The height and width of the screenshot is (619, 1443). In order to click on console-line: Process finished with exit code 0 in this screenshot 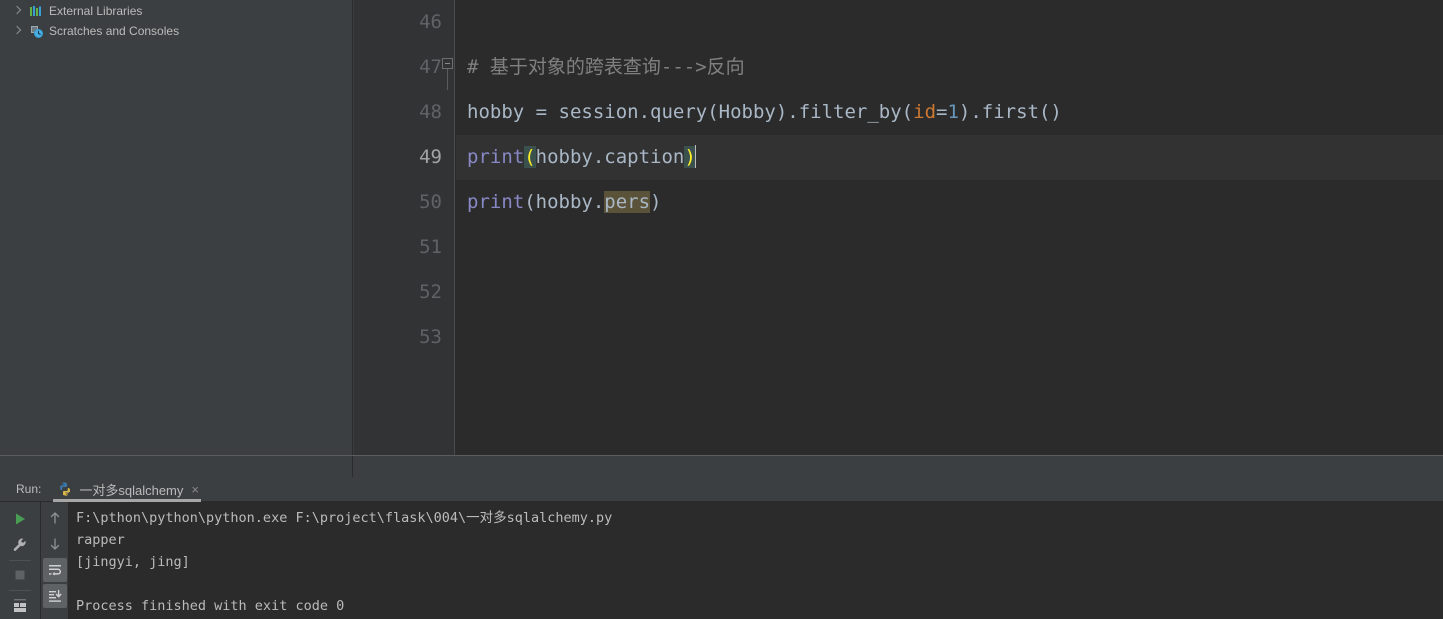, I will do `click(210, 606)`.